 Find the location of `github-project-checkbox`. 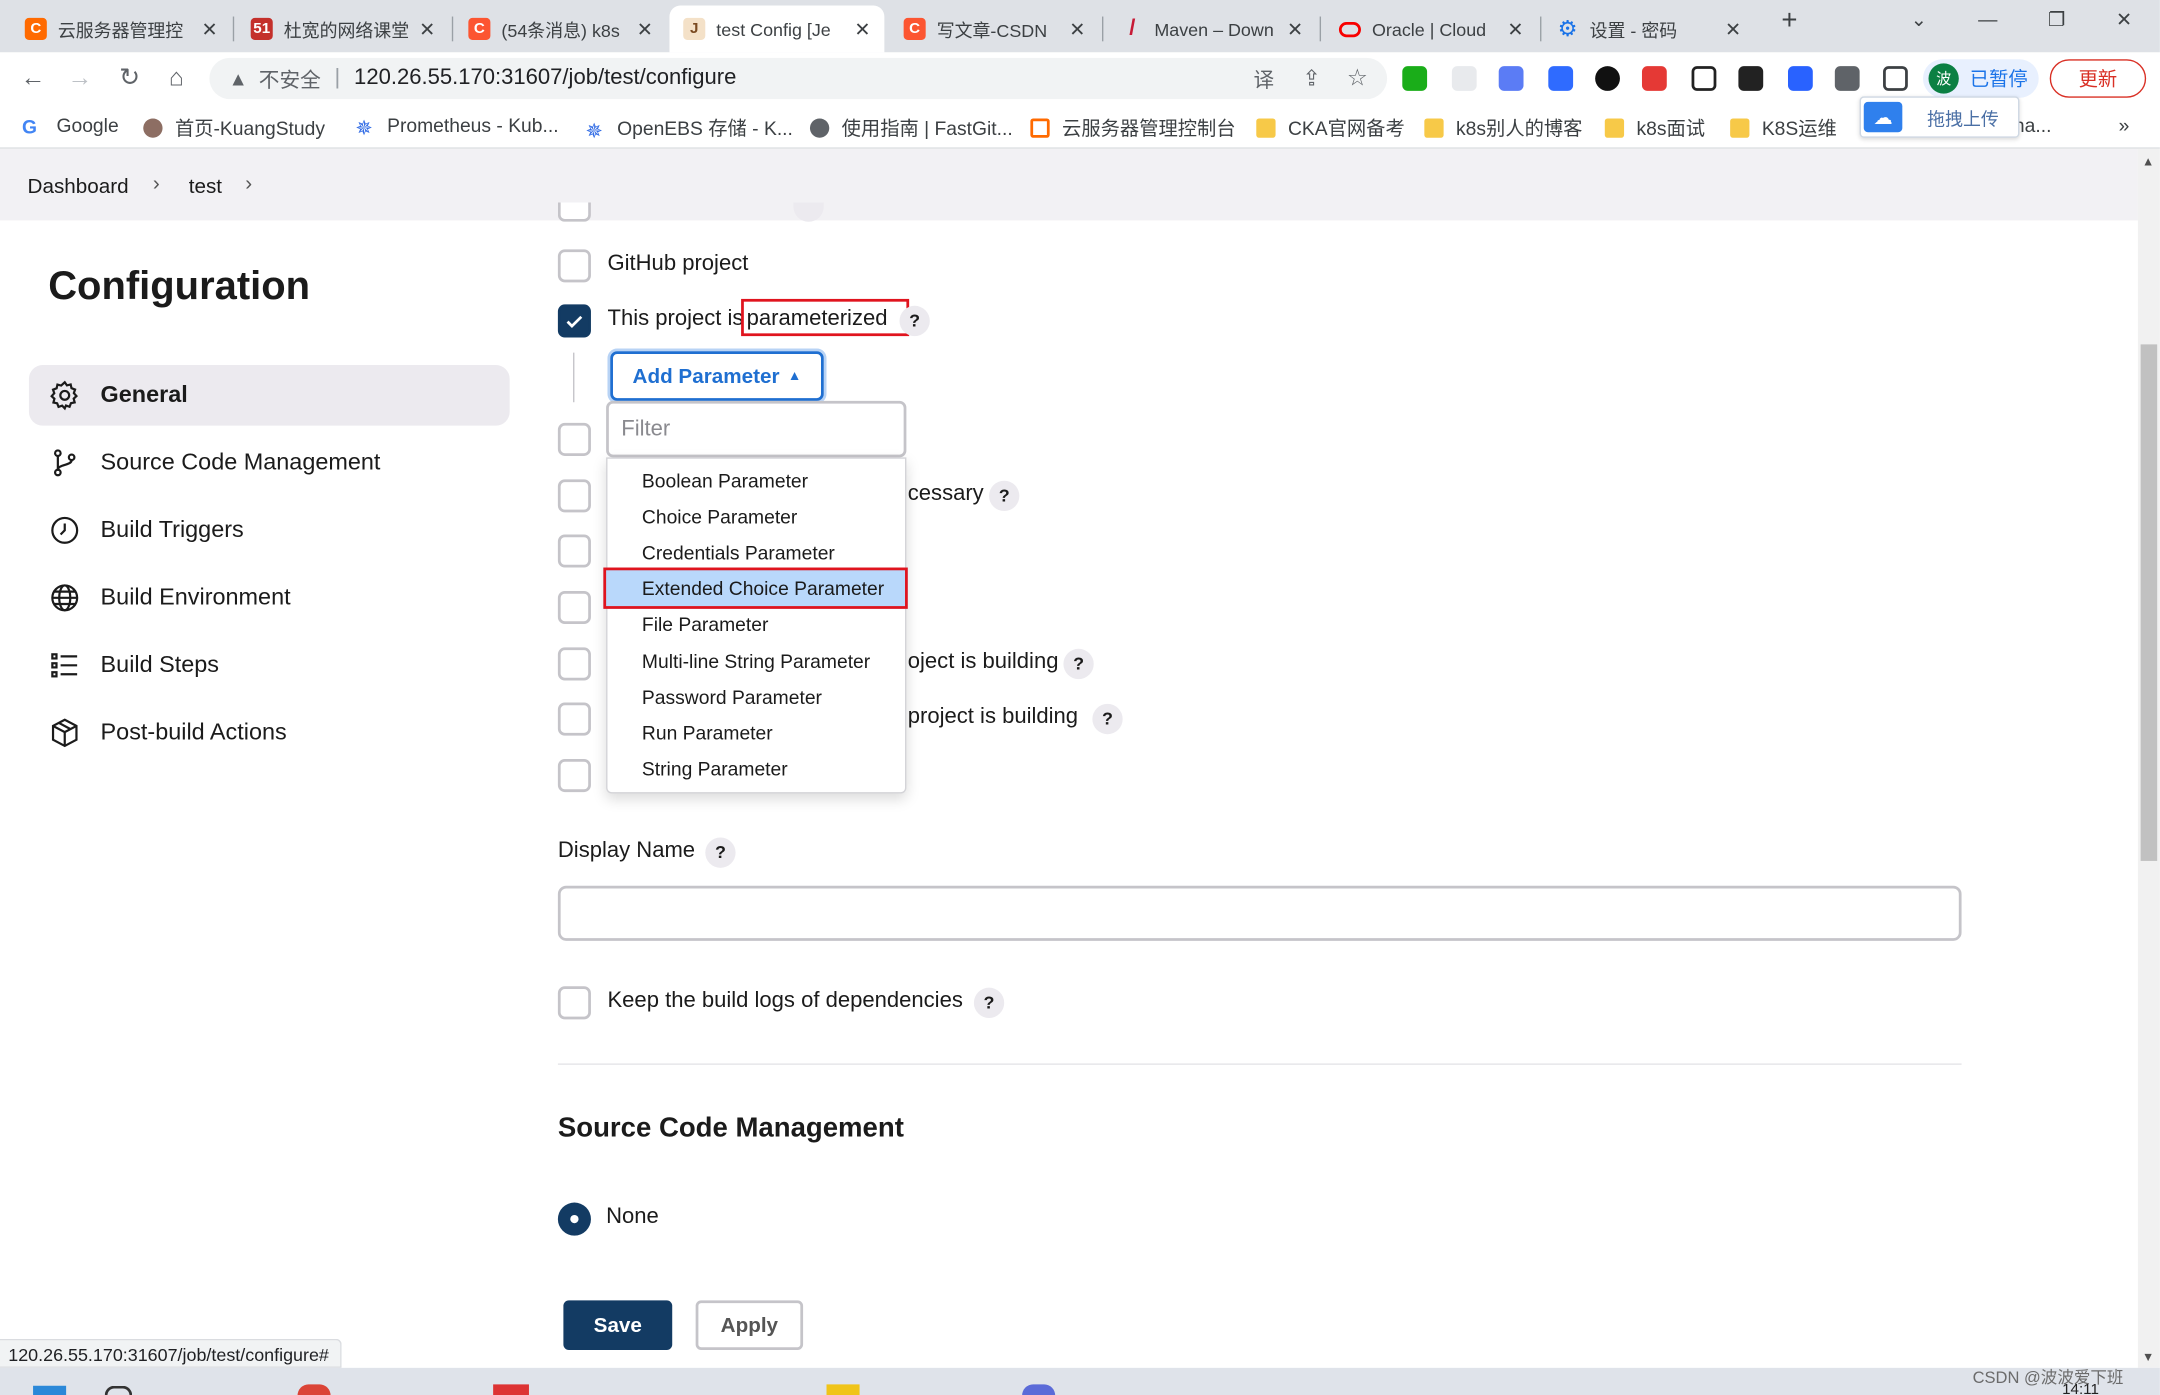

github-project-checkbox is located at coordinates (574, 266).